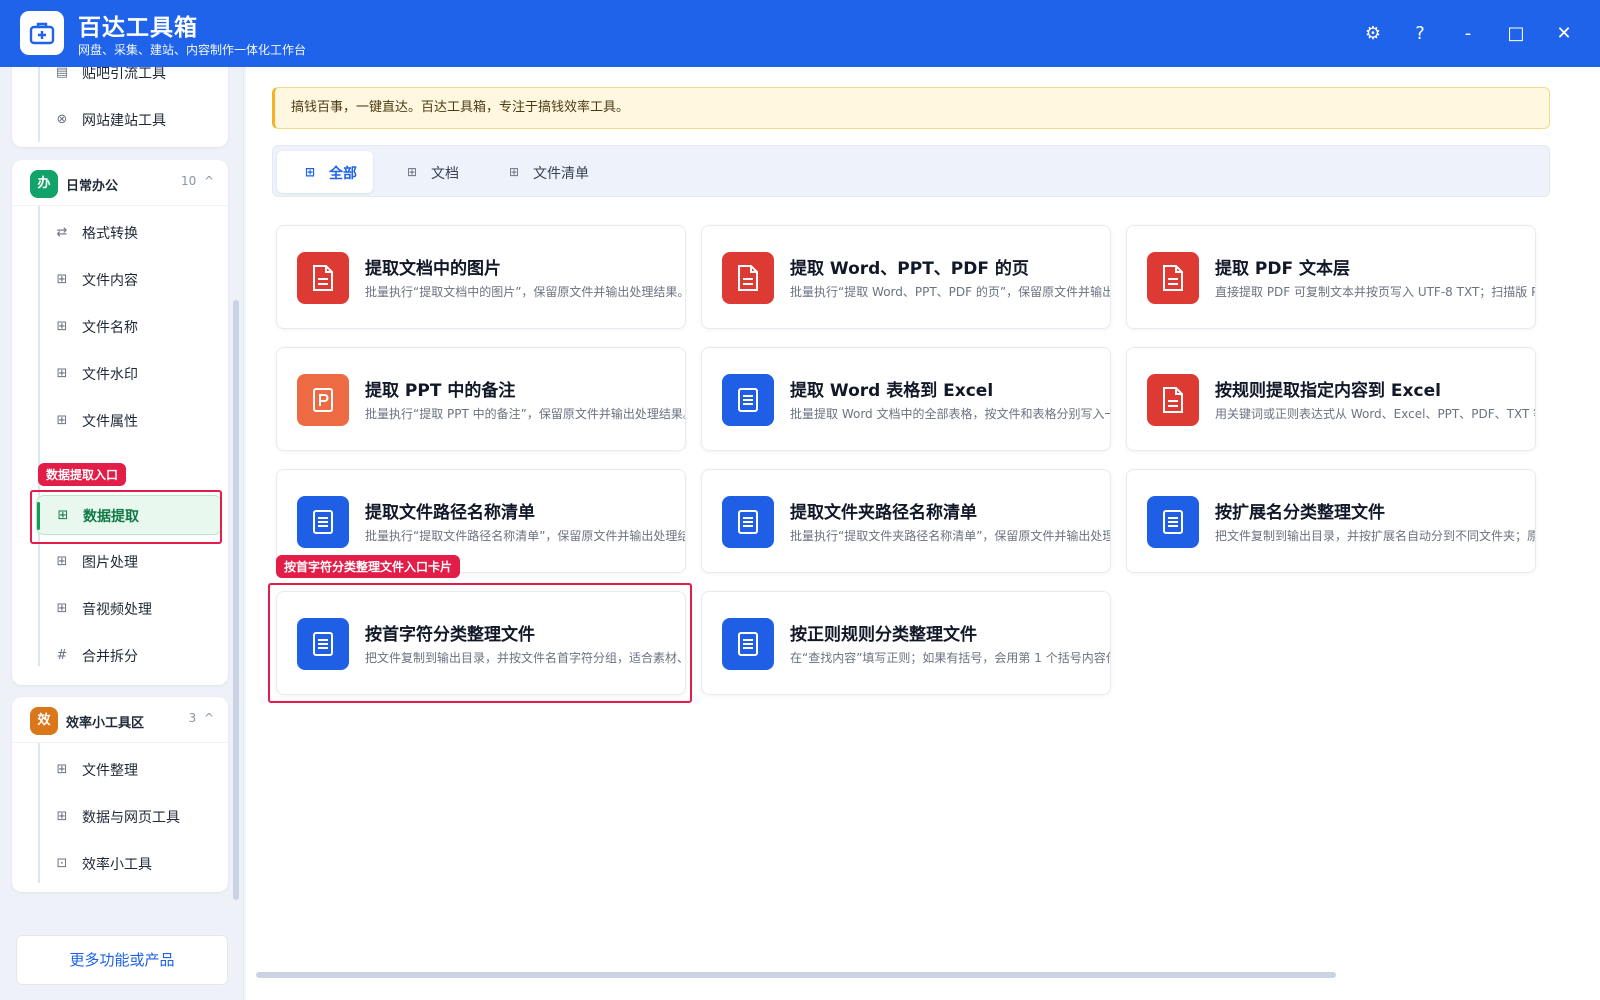  What do you see at coordinates (42, 33) in the screenshot?
I see `toolbox-logo-icon` at bounding box center [42, 33].